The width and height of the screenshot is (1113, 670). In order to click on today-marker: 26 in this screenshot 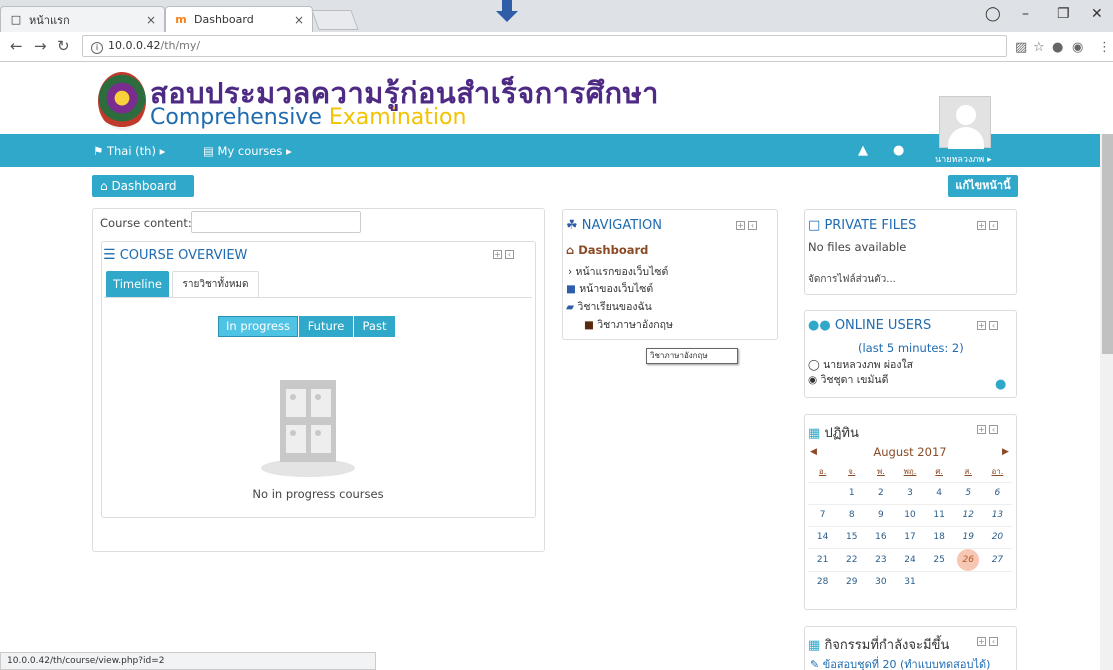, I will do `click(968, 559)`.